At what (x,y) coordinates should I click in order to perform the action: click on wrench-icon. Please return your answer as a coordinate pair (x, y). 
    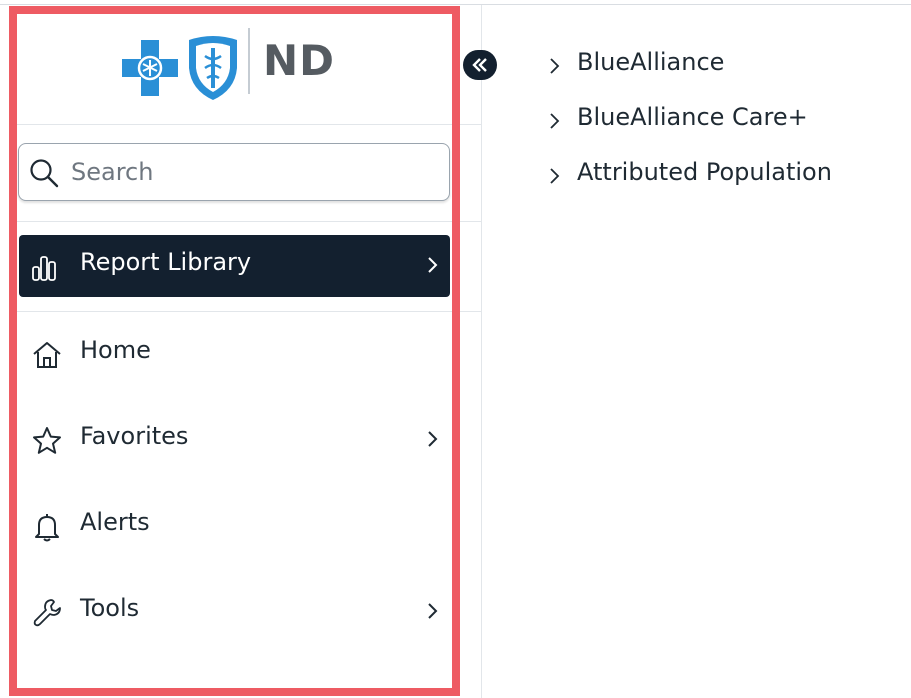
    Looking at the image, I should click on (47, 613).